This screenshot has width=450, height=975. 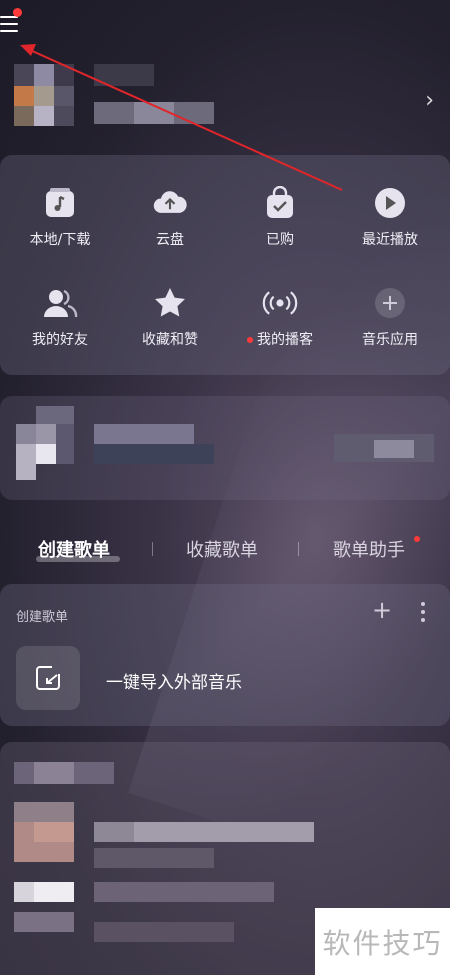 I want to click on watermark-text: 软件技巧, so click(x=382, y=943).